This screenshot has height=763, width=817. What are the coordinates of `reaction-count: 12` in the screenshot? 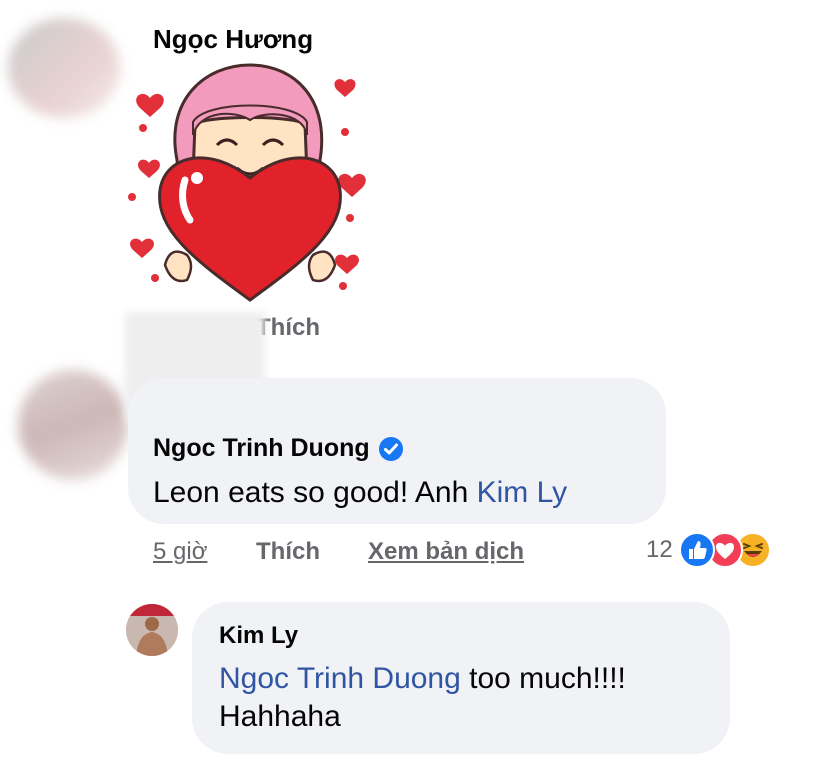 It's located at (659, 549).